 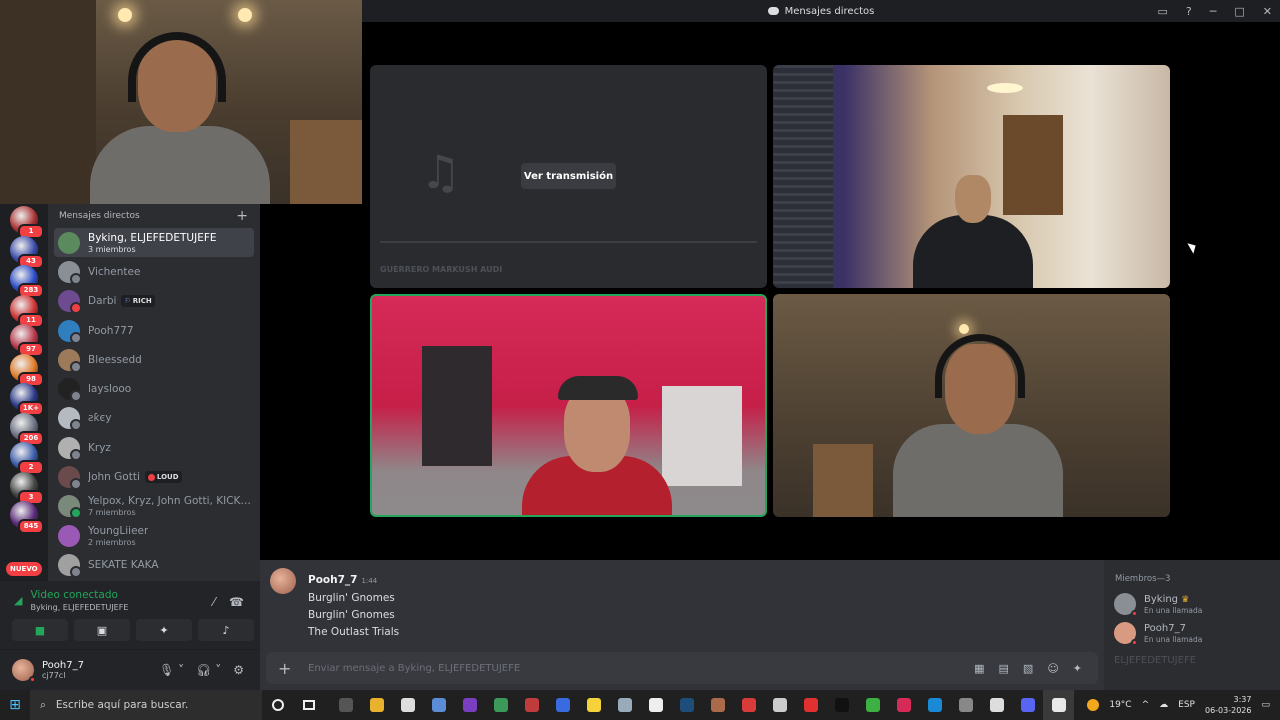 I want to click on dm-item: Bleessedd, so click(x=154, y=359).